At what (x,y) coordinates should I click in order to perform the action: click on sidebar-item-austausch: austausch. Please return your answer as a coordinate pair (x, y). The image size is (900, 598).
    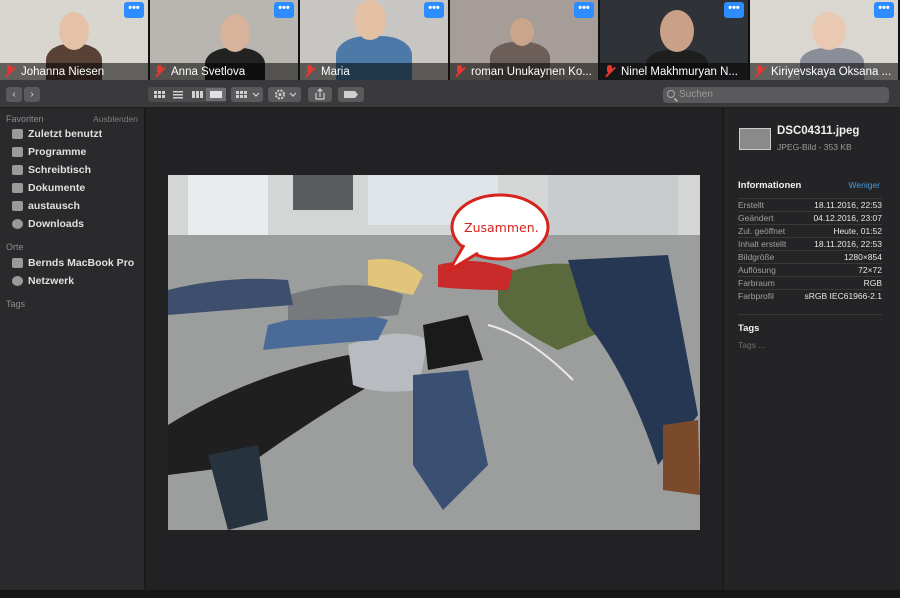
    Looking at the image, I should click on (46, 206).